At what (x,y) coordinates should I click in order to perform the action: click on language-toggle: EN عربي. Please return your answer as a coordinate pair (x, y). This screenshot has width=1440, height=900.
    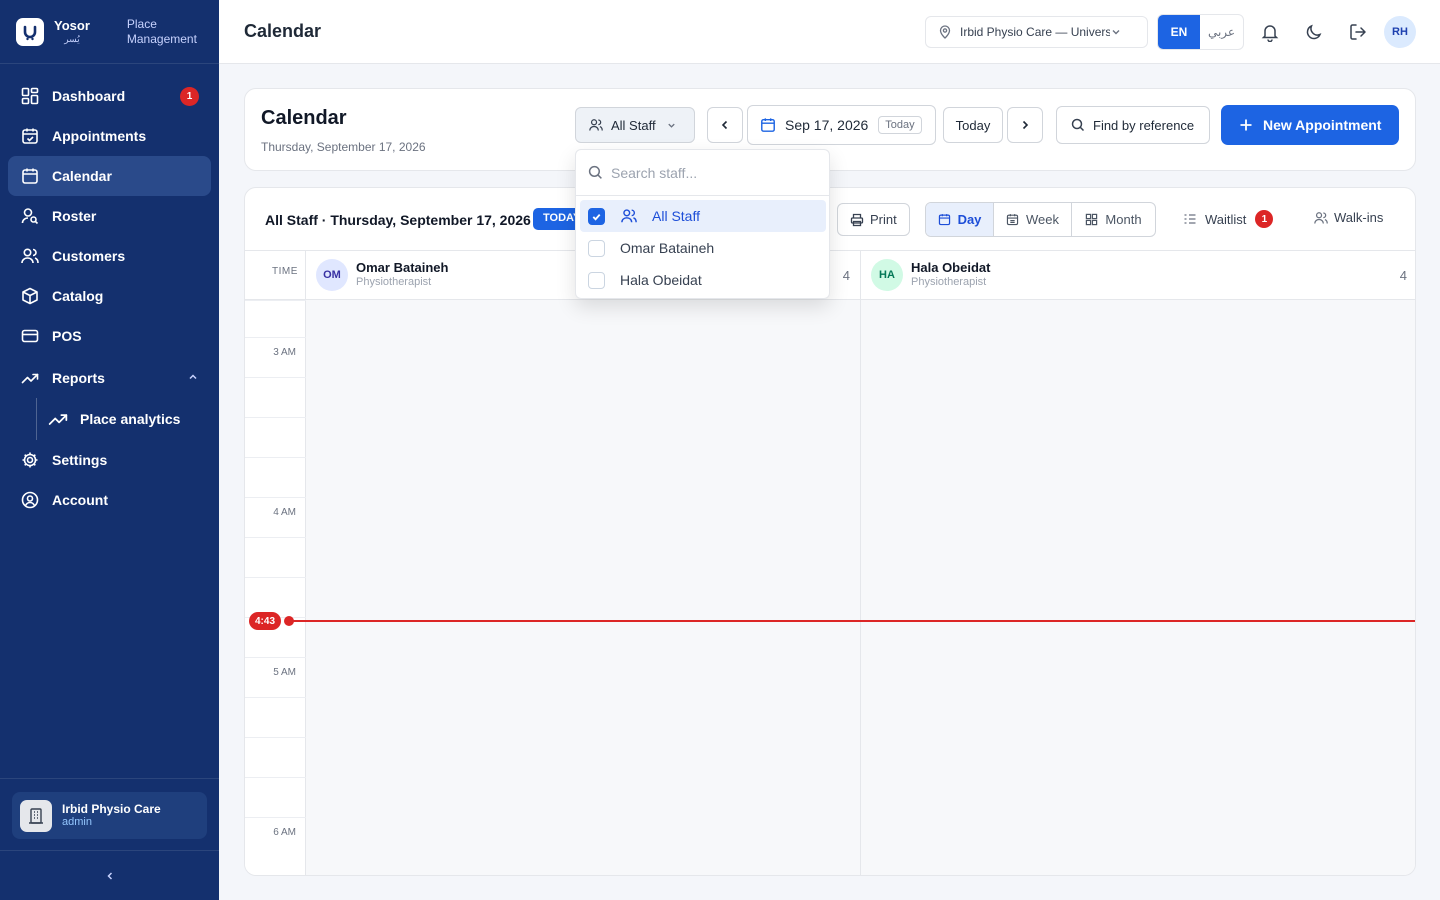
    Looking at the image, I should click on (1200, 32).